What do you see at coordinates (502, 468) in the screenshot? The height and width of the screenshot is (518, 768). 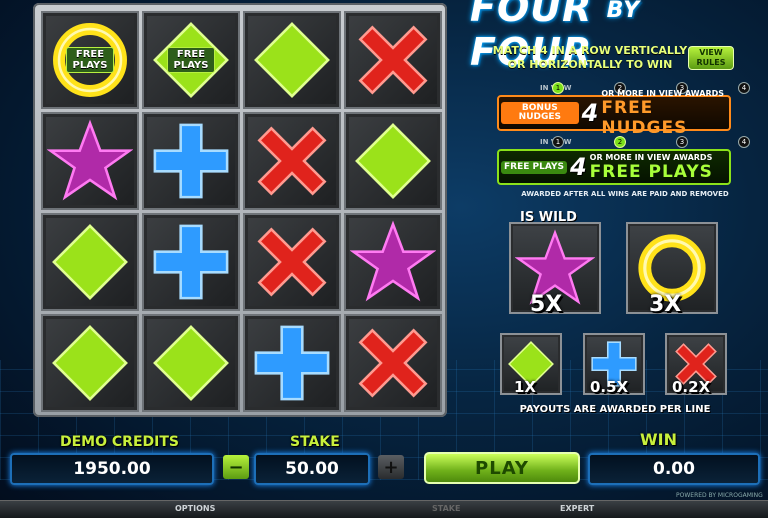 I see `play-button: PLAY` at bounding box center [502, 468].